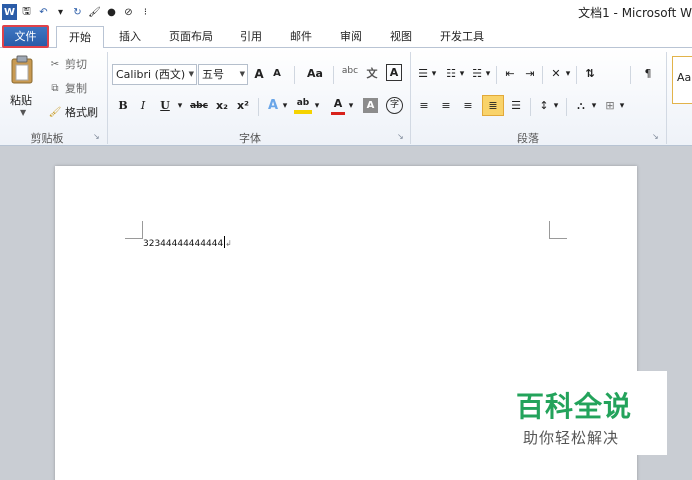 This screenshot has width=692, height=480. What do you see at coordinates (43, 12) in the screenshot?
I see `undo-icon: ↶` at bounding box center [43, 12].